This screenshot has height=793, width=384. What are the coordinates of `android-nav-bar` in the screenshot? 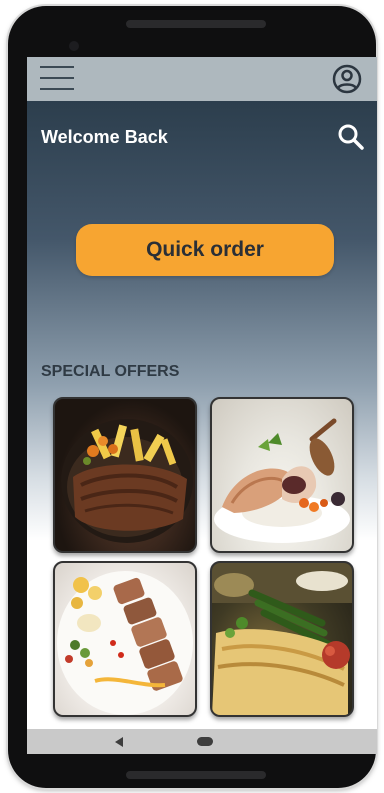 It's located at (202, 741).